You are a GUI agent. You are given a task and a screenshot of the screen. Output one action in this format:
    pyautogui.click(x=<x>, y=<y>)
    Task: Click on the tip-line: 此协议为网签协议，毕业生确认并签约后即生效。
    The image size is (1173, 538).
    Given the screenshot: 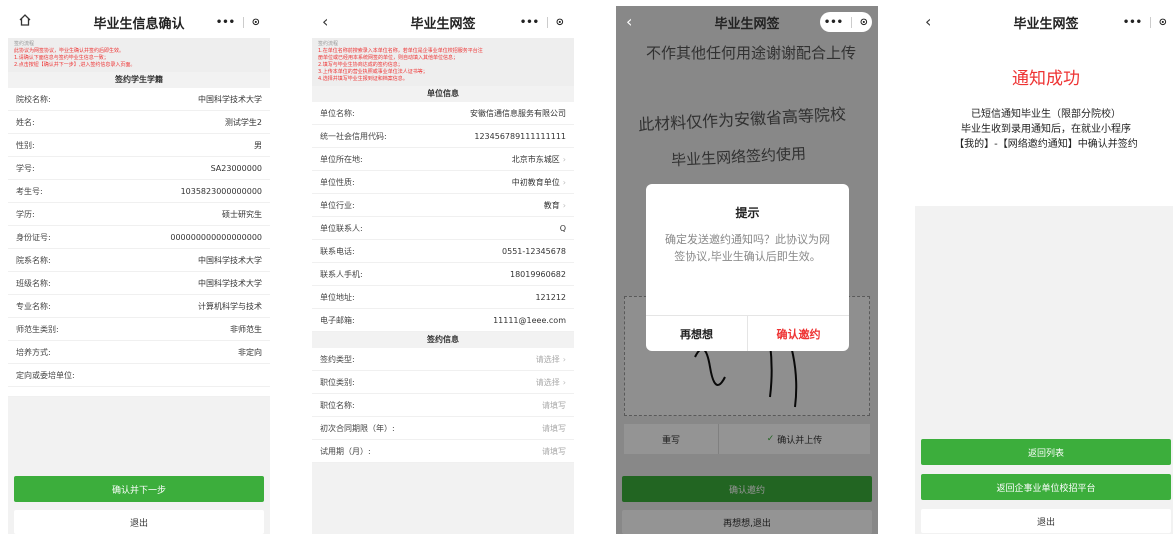 What is the action you would take?
    pyautogui.click(x=69, y=51)
    